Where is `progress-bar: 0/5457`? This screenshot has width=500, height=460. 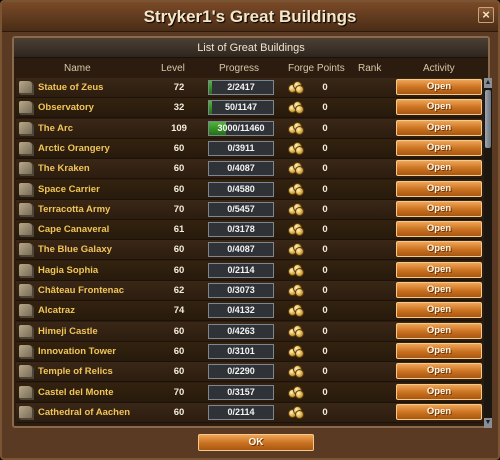 progress-bar: 0/5457 is located at coordinates (241, 209).